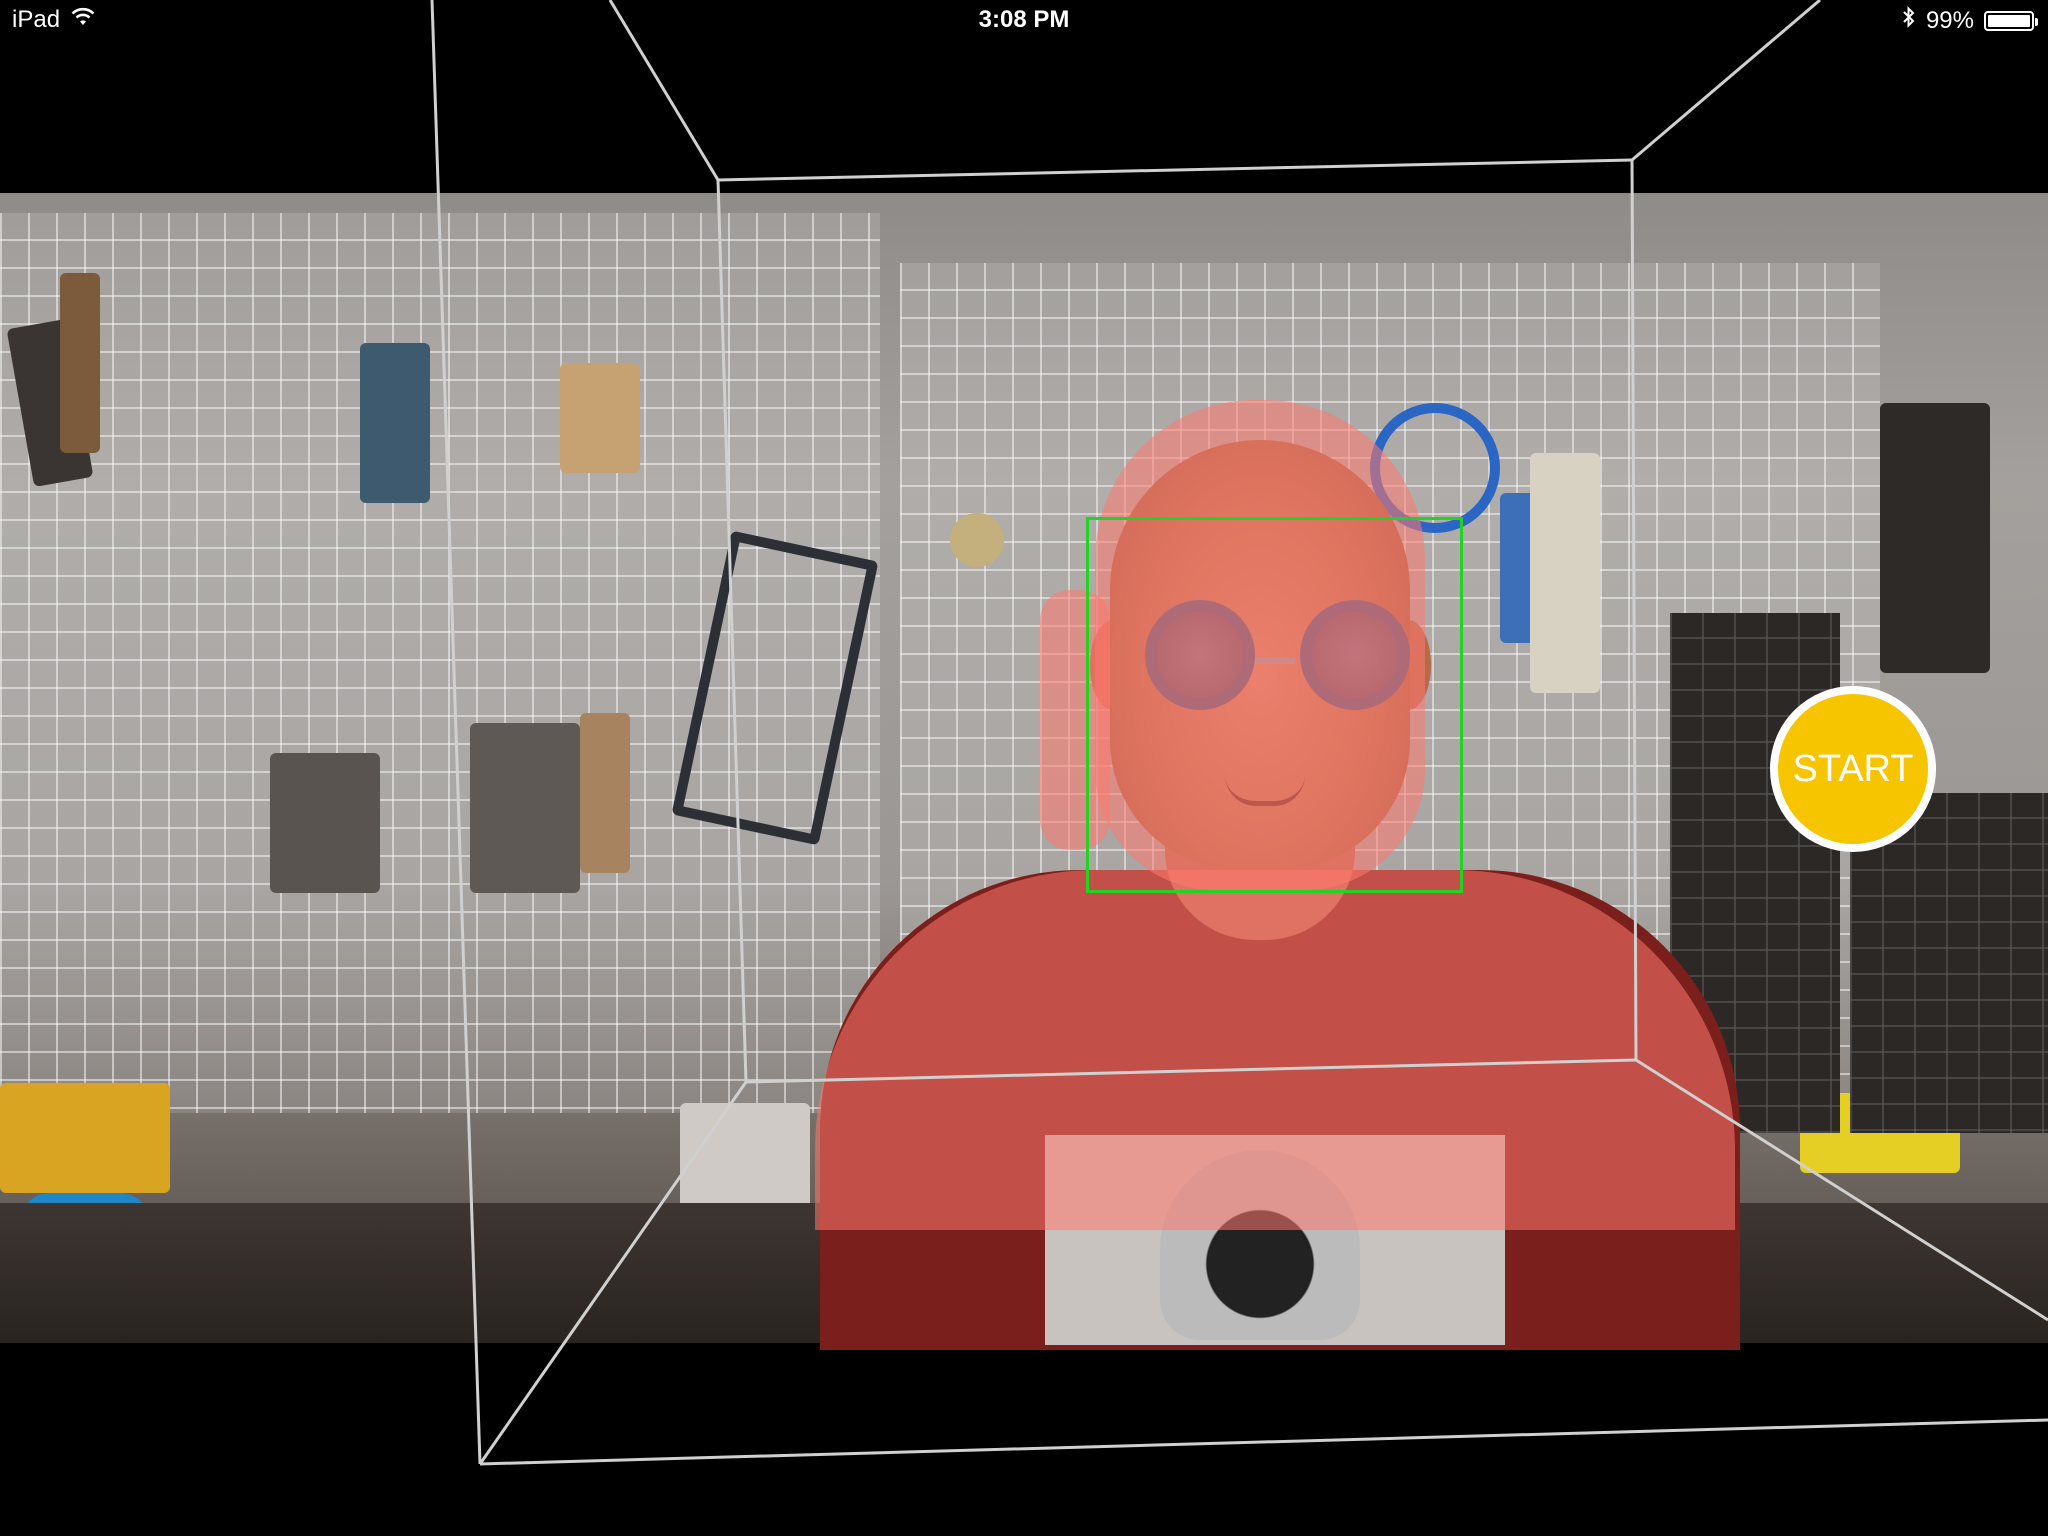  I want to click on status-time: 3:08 PM, so click(1024, 19).